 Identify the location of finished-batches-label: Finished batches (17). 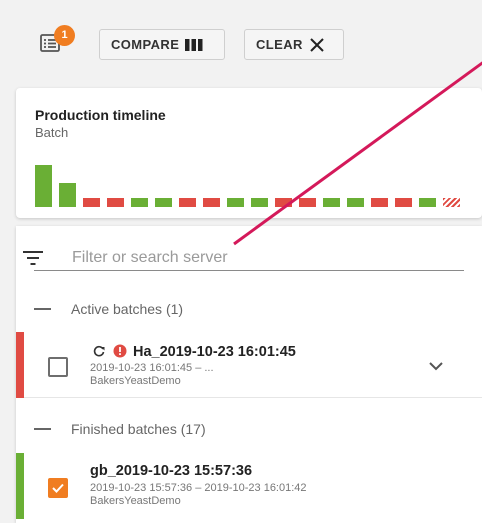
(138, 429).